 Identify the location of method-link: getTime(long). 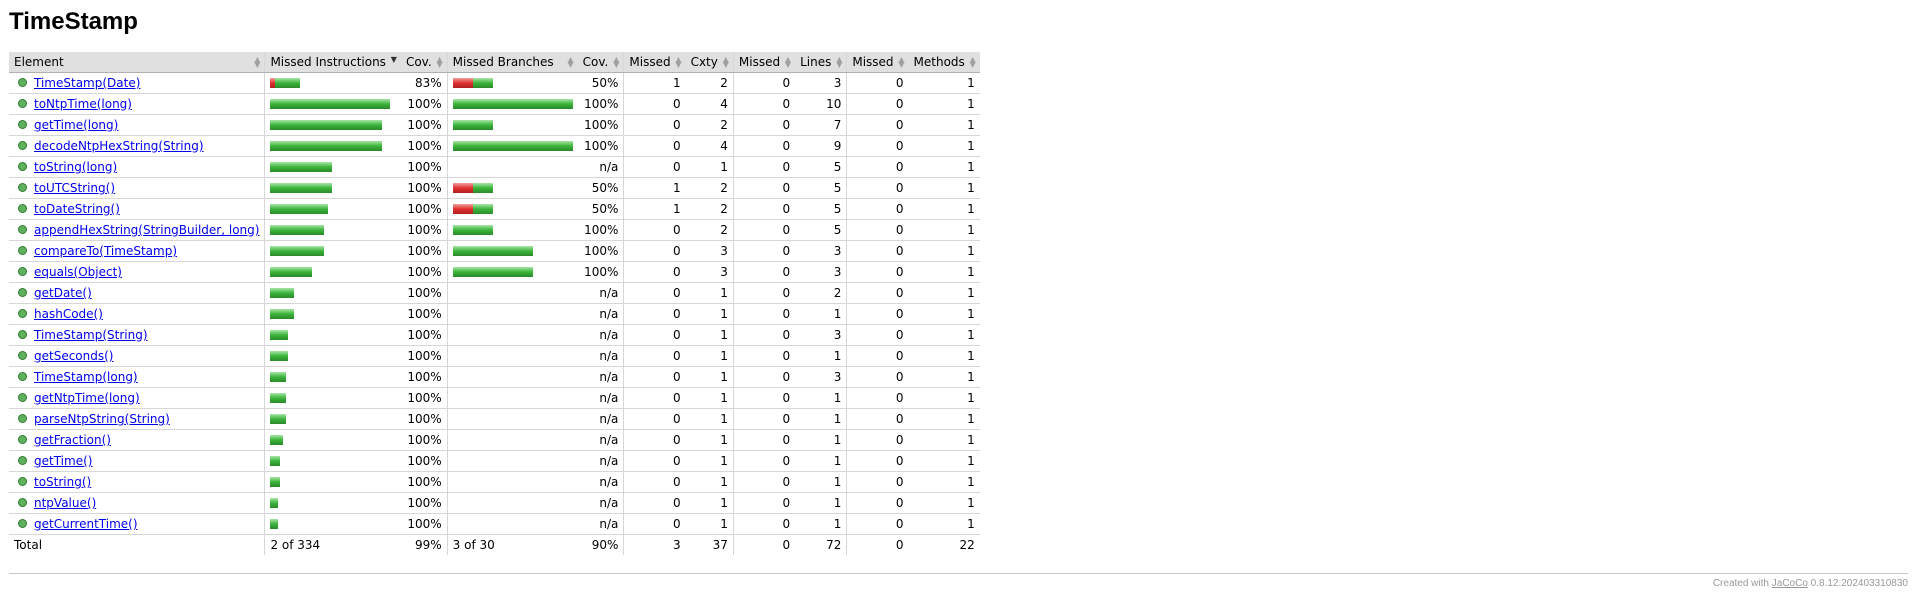
(76, 125).